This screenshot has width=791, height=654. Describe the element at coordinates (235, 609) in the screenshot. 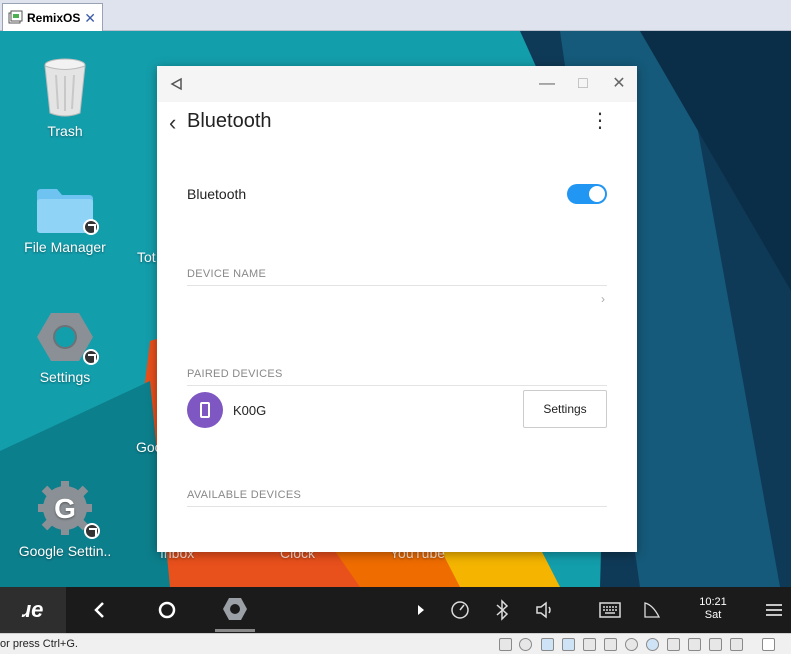

I see `settings-app-icon` at that location.